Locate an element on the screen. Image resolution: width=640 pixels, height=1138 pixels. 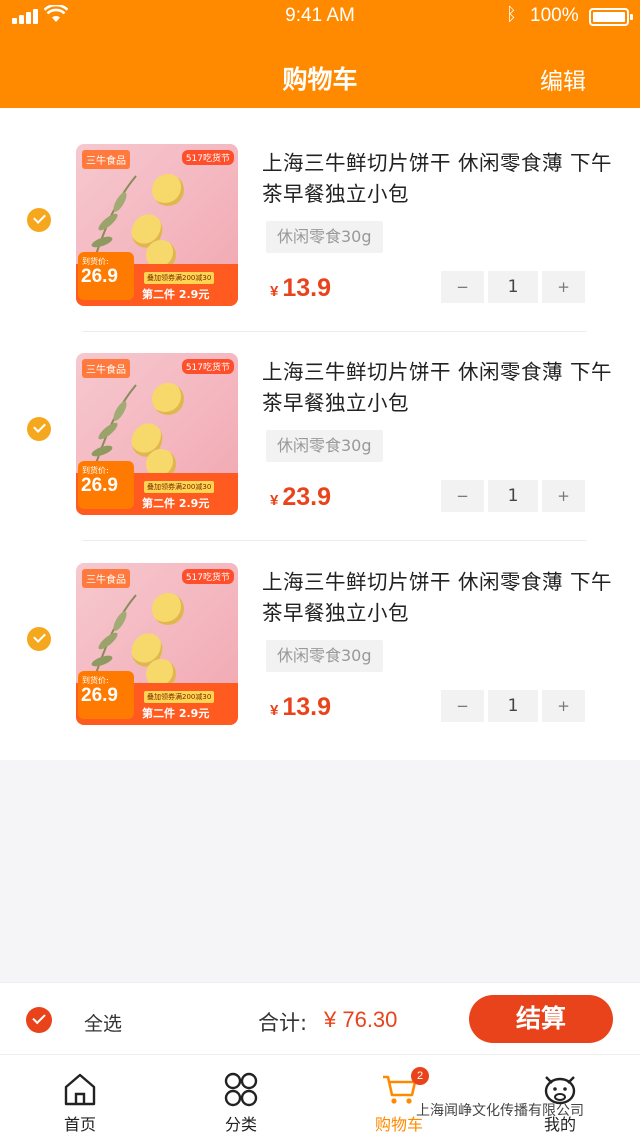
checkout-button: 结算 is located at coordinates (541, 1019).